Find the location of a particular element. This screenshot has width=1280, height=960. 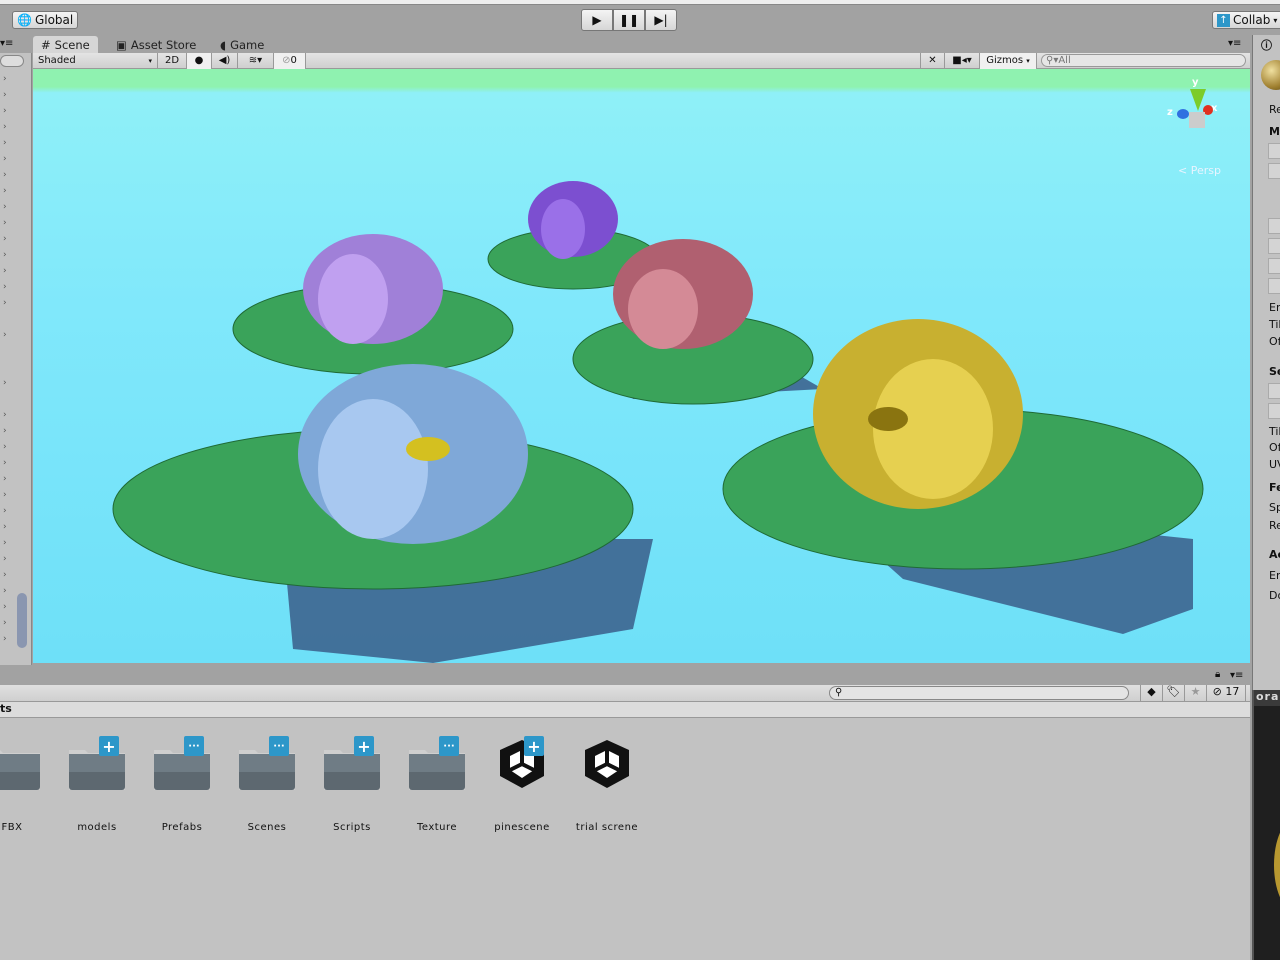

step-icon: ▶| is located at coordinates (661, 20).